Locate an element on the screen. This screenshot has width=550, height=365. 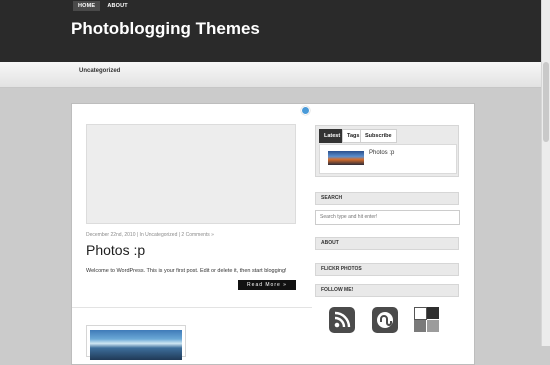
widget-flickr: FLICKR PHOTOS is located at coordinates (387, 269).